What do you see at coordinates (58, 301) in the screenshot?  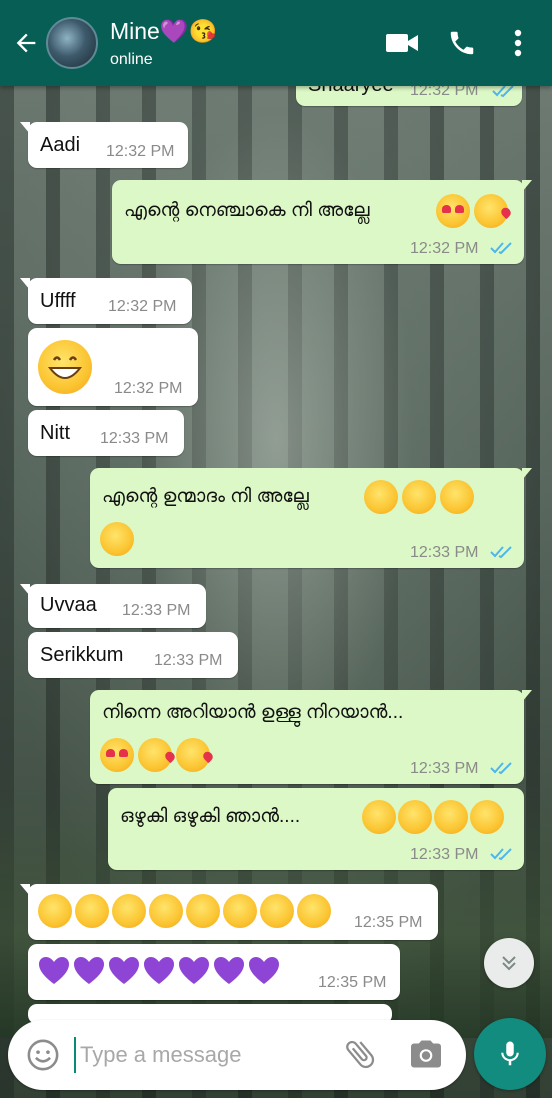 I see `message-text: Uffff` at bounding box center [58, 301].